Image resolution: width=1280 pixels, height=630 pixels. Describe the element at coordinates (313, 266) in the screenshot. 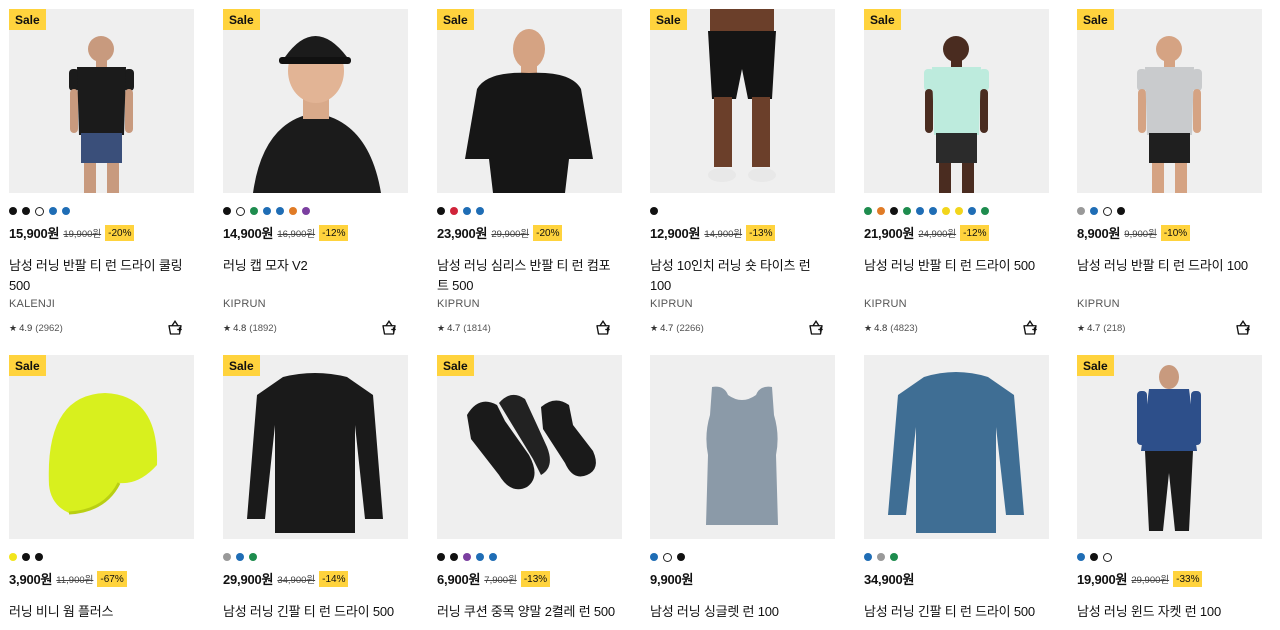

I see `product-title: 러닝 캡 모자 V2` at that location.